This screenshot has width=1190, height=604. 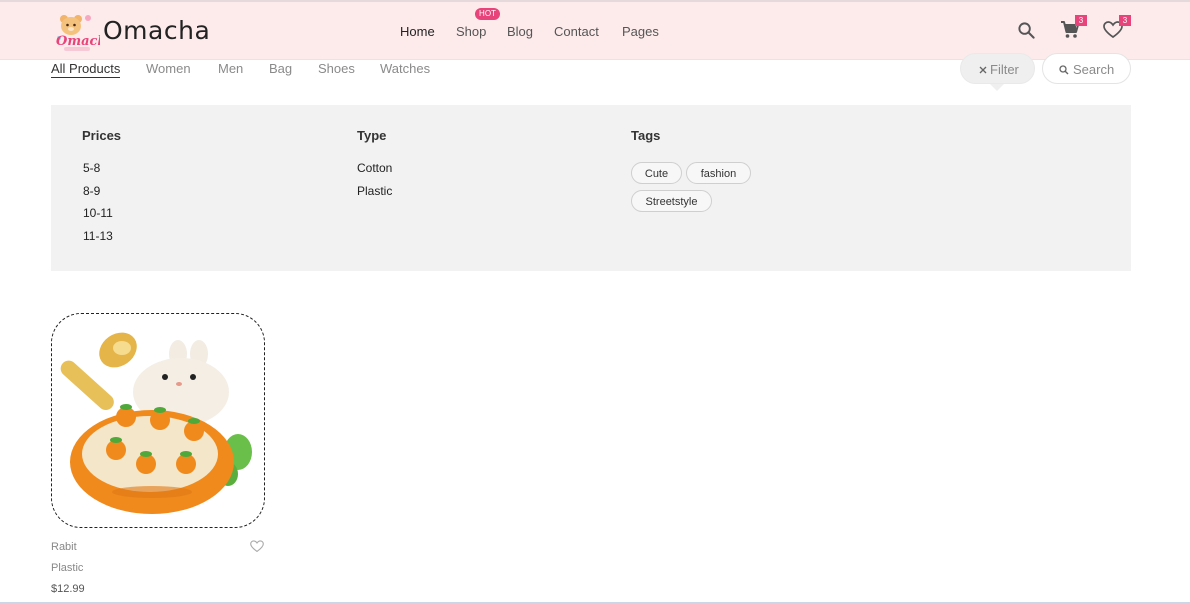 What do you see at coordinates (1125, 20) in the screenshot?
I see `wishlist-count-badge: 3` at bounding box center [1125, 20].